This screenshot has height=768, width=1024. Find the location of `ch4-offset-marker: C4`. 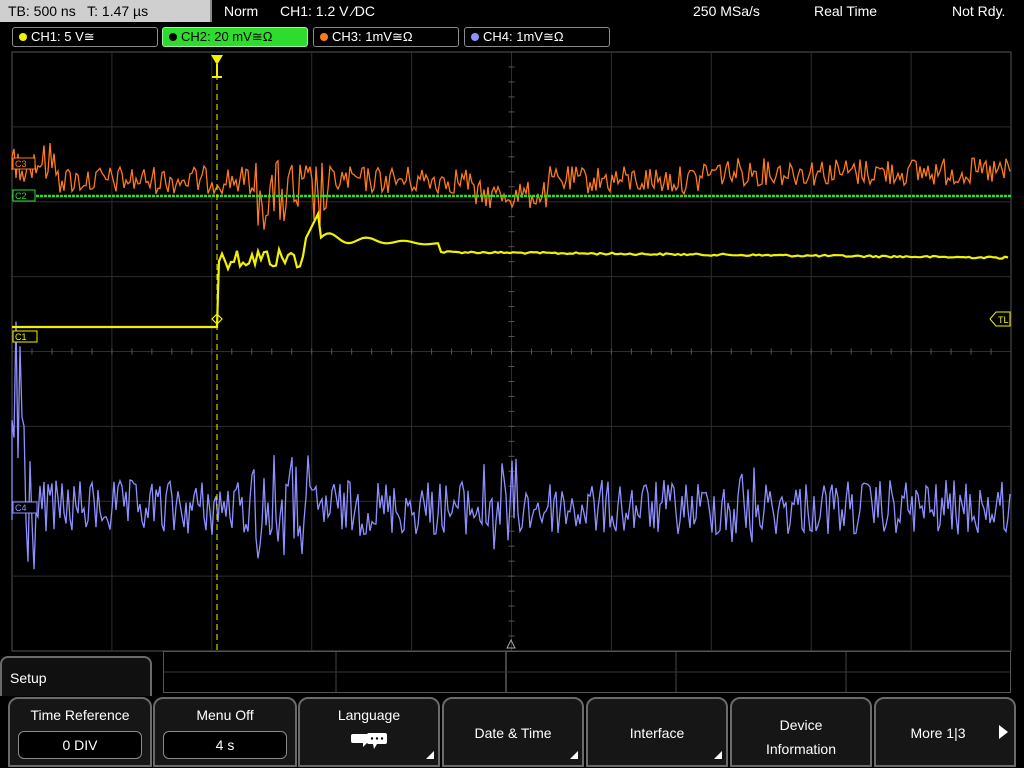

ch4-offset-marker: C4 is located at coordinates (25, 507).